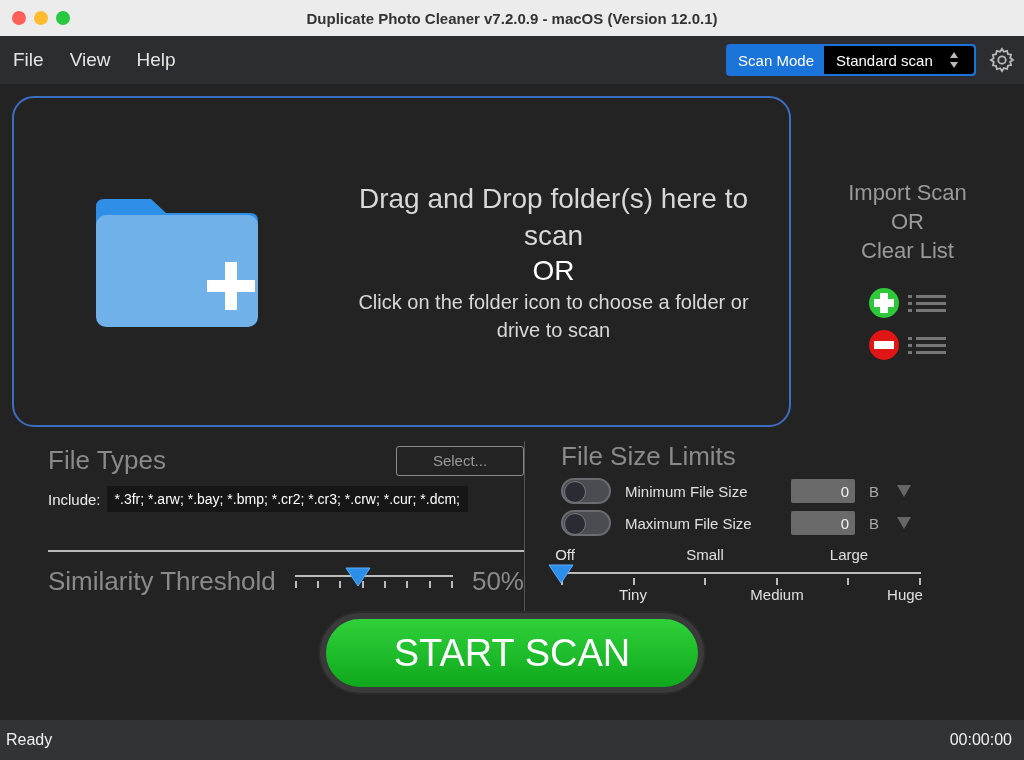  I want to click on similarity-reading: 50%, so click(497, 581).